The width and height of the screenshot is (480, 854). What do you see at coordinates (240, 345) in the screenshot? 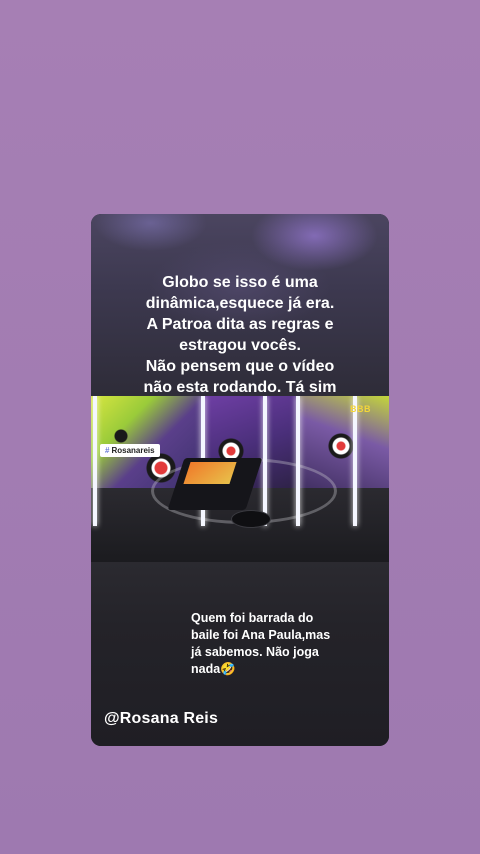
I see `top-text-line: estragou vocês.` at bounding box center [240, 345].